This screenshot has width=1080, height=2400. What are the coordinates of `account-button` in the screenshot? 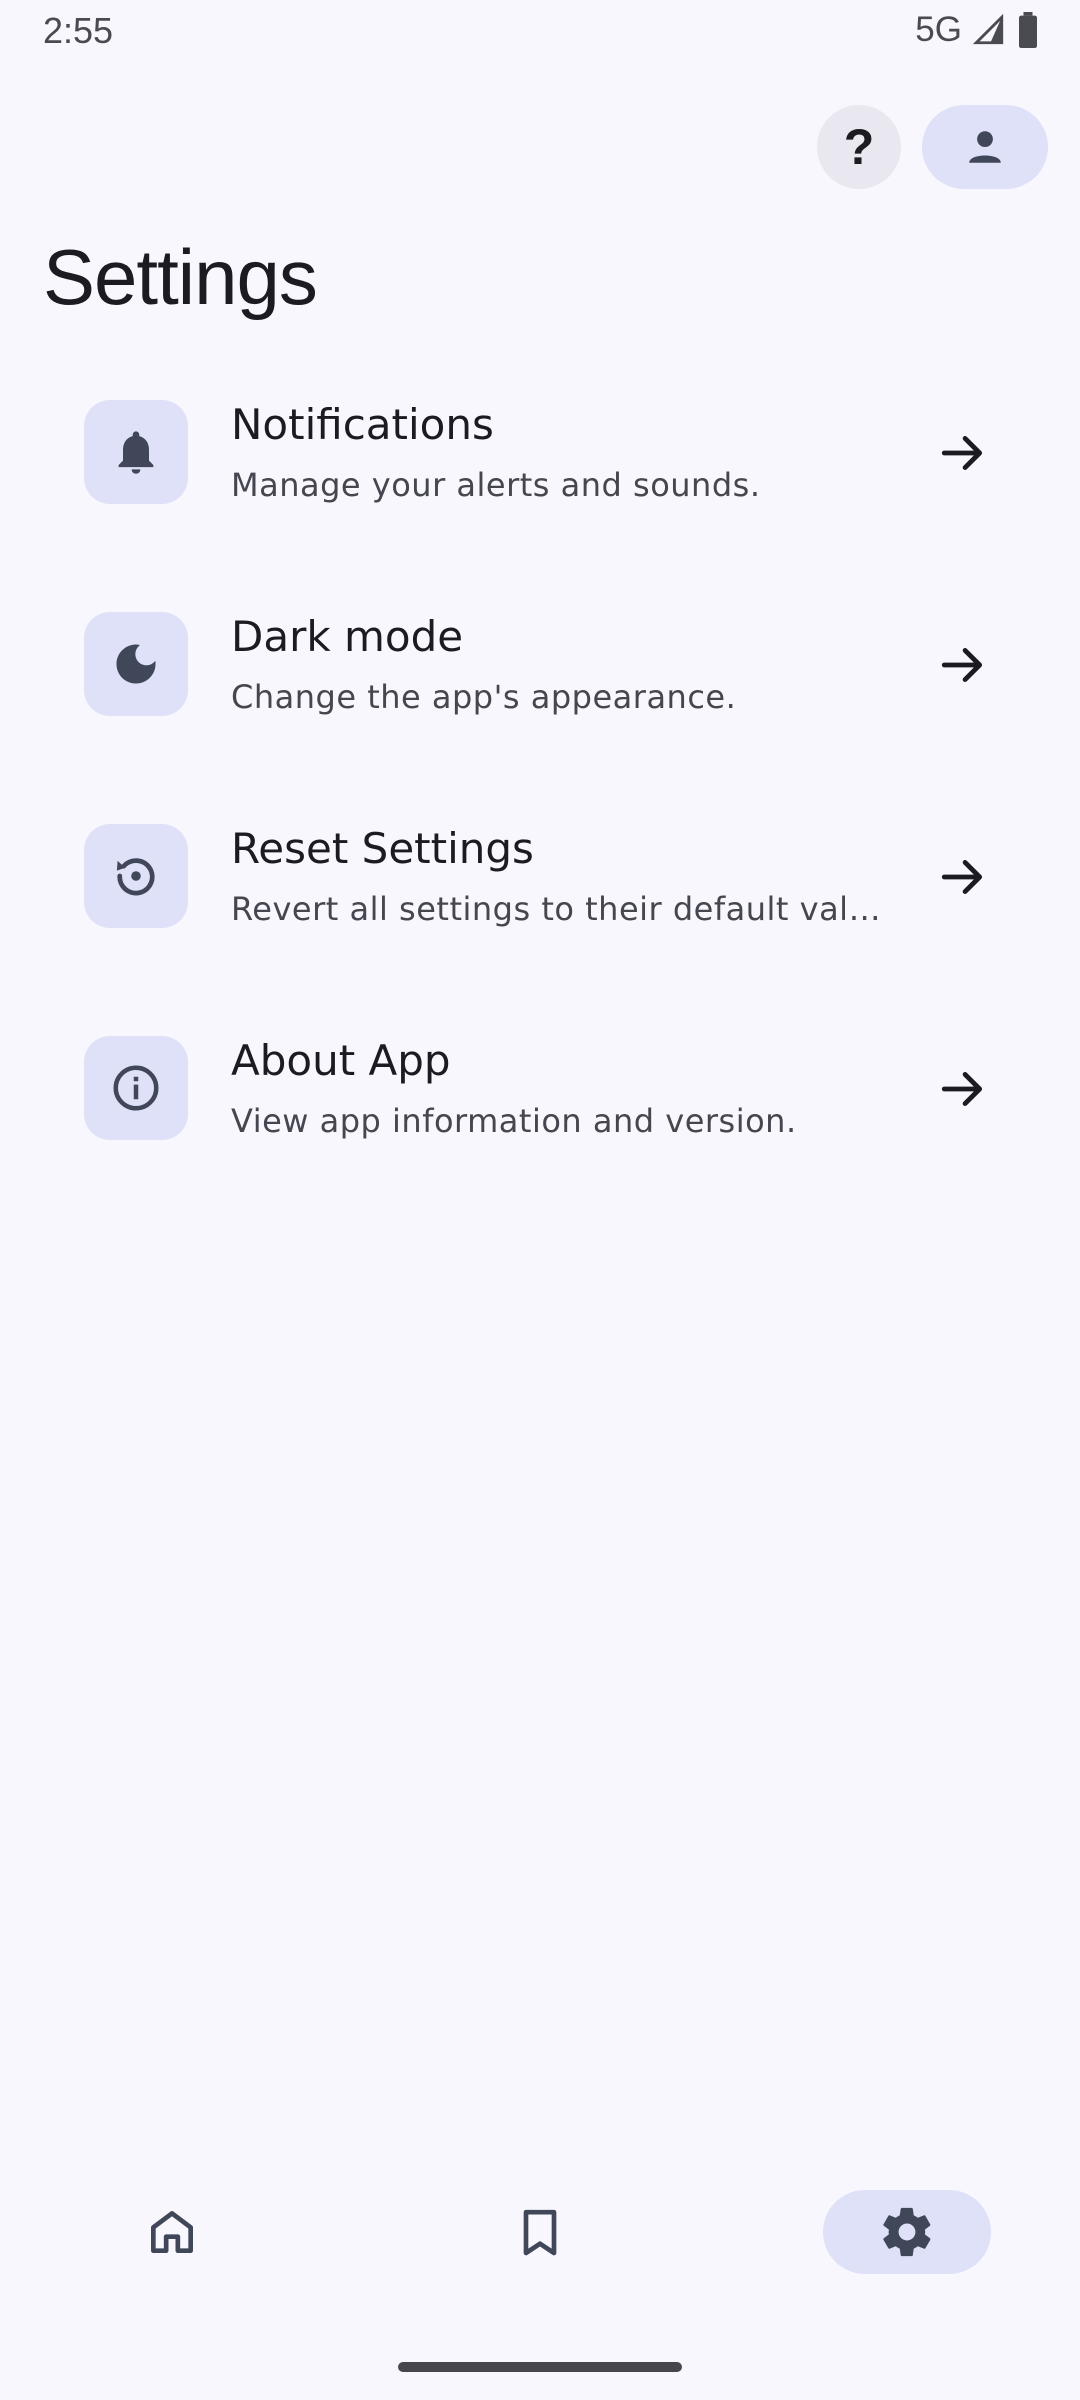 It's located at (985, 147).